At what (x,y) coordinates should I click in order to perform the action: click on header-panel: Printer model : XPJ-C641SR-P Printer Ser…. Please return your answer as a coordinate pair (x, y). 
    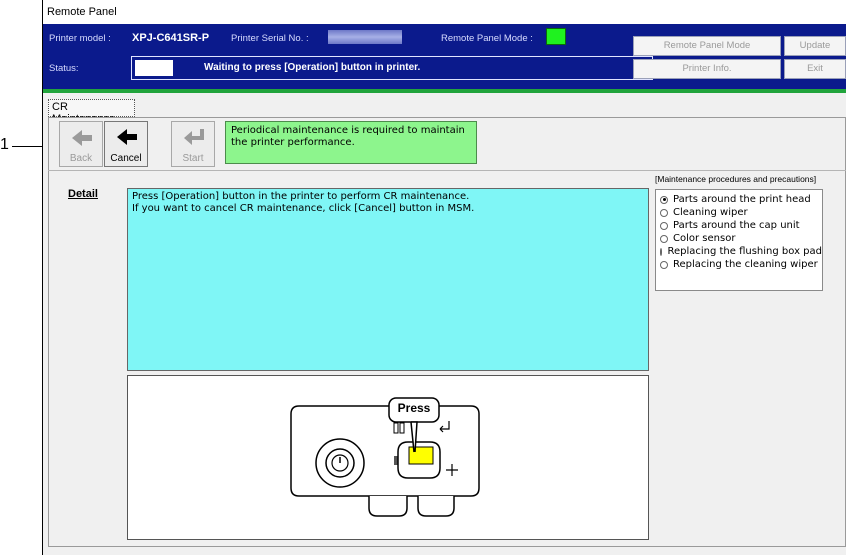
    Looking at the image, I should click on (444, 57).